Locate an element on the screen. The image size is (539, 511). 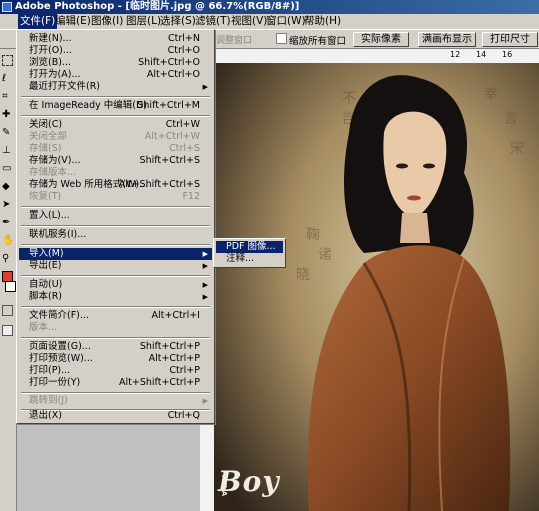
menu-item-close: 关闭(C) Ctrl+W is located at coordinates (115, 125).